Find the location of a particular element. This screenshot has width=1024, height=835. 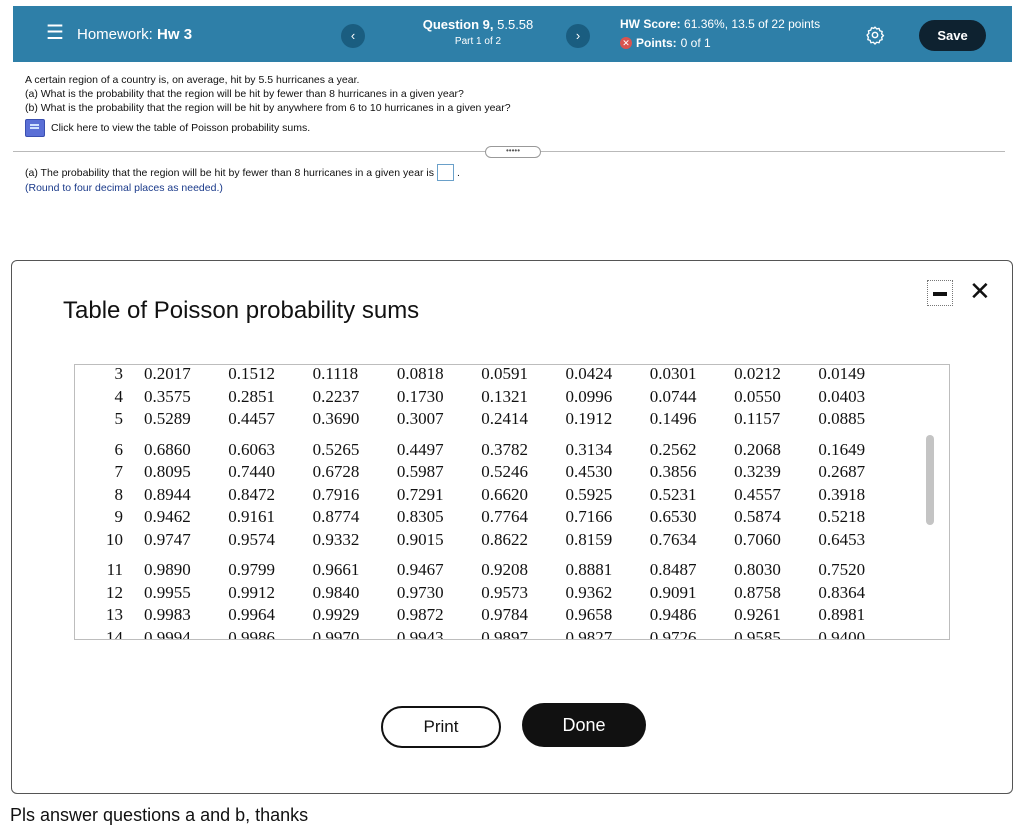

answer-input is located at coordinates (445, 172).